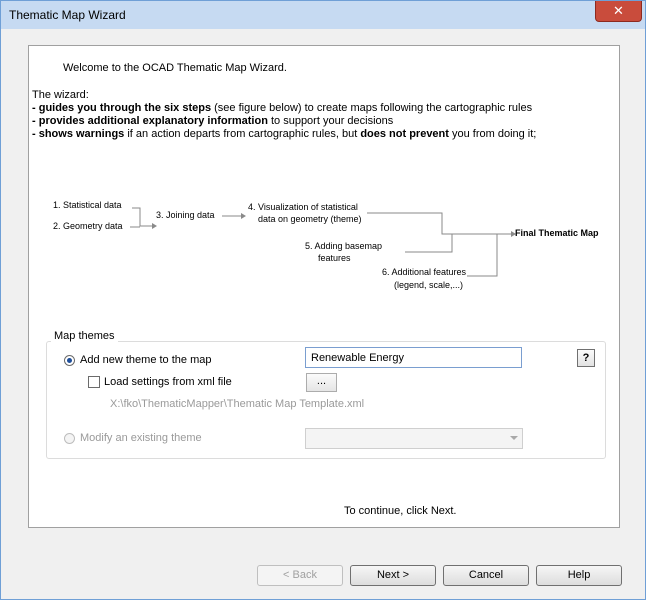 The width and height of the screenshot is (646, 600). Describe the element at coordinates (145, 360) in the screenshot. I see `add-new-theme-label: Add new theme to the map` at that location.